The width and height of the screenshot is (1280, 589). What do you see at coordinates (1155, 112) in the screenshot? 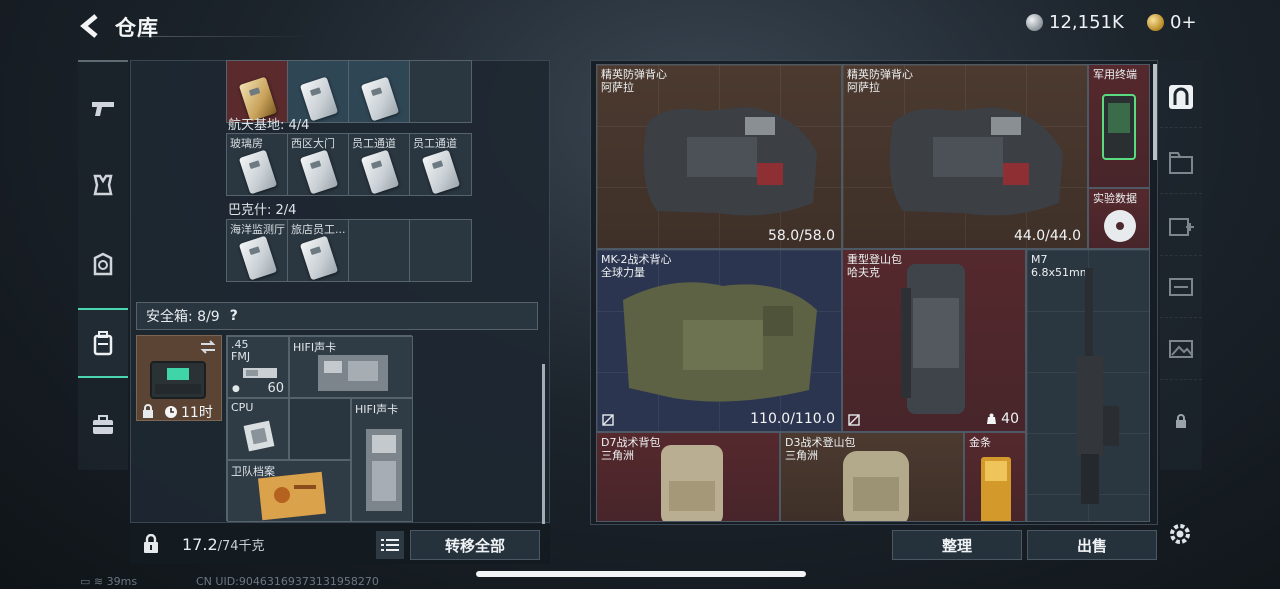
I see `loadout-scrollbar` at bounding box center [1155, 112].